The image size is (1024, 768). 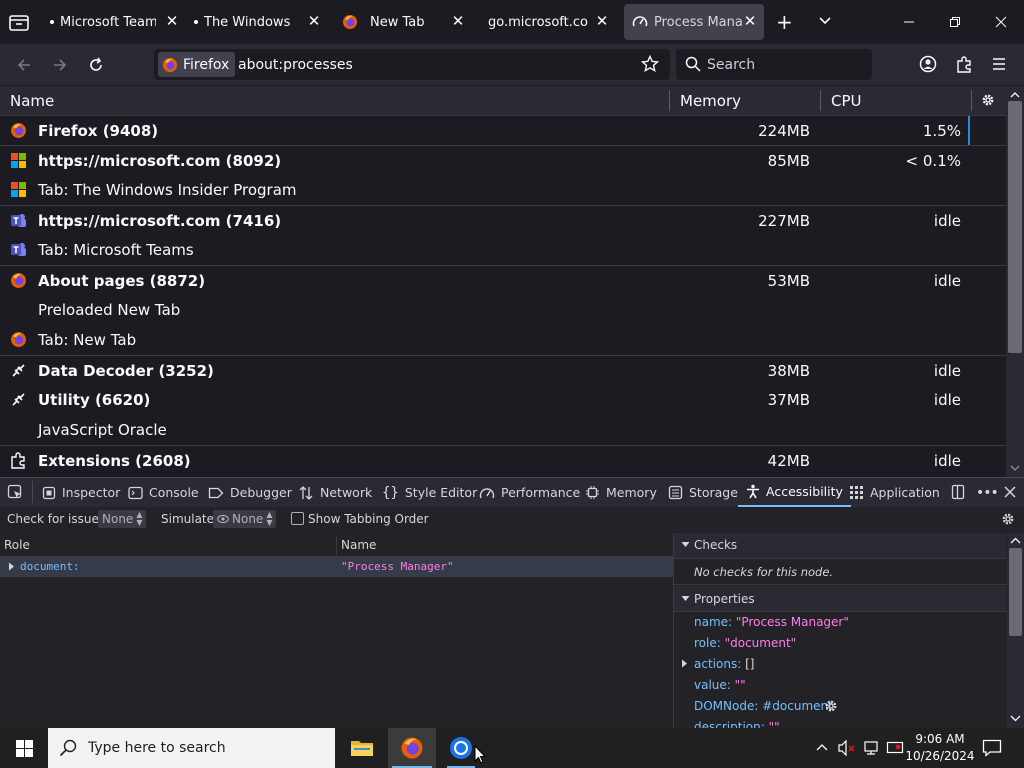 I want to click on devtools-tab-debugger: Debugger, so click(x=250, y=492).